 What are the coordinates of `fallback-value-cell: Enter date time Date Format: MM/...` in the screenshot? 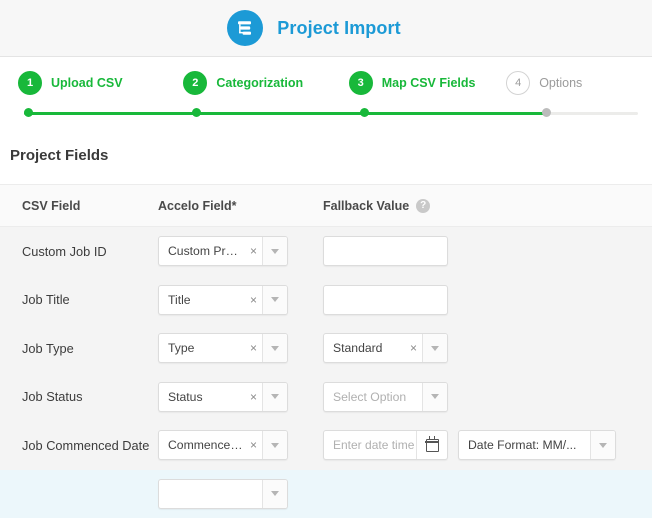 It's located at (487, 445).